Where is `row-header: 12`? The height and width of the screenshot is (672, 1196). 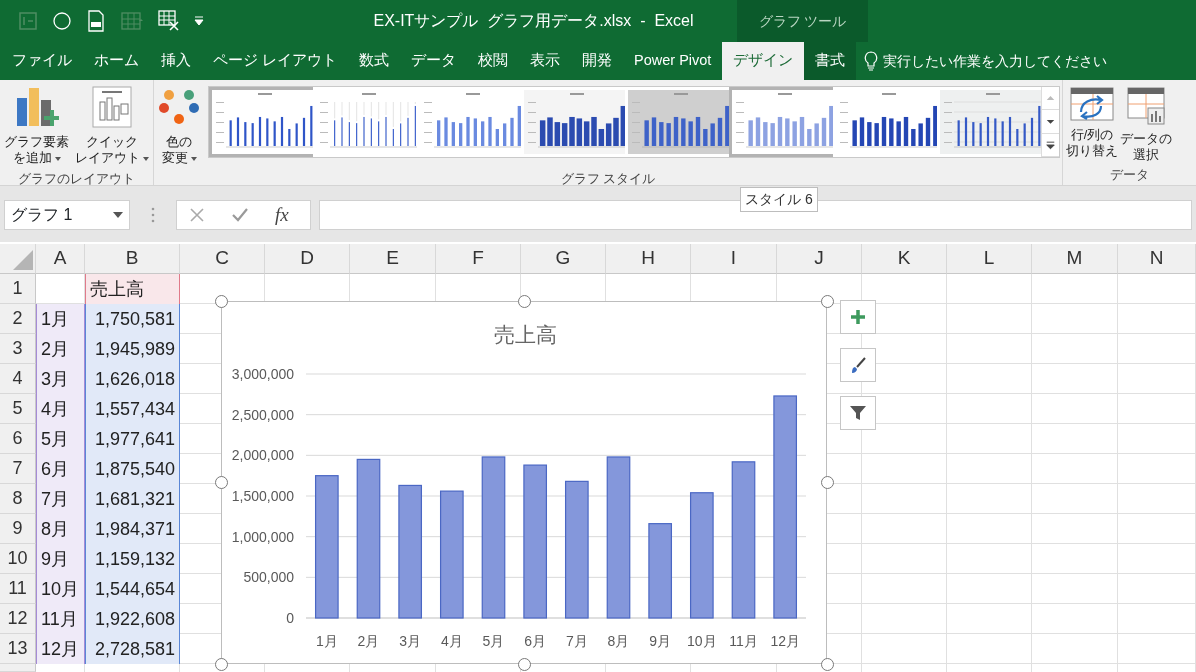 row-header: 12 is located at coordinates (18, 619).